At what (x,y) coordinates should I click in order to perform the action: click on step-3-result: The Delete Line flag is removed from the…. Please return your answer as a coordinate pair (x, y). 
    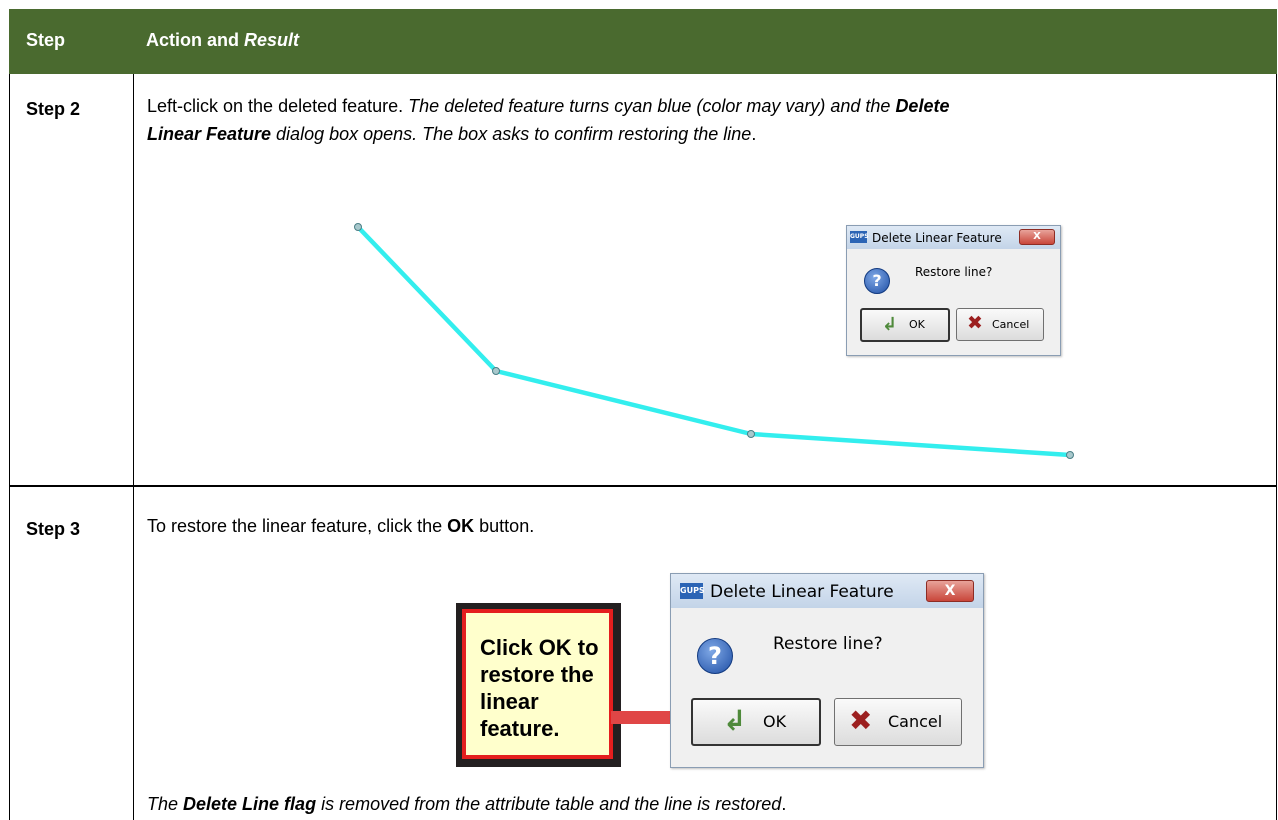
    Looking at the image, I should click on (467, 804).